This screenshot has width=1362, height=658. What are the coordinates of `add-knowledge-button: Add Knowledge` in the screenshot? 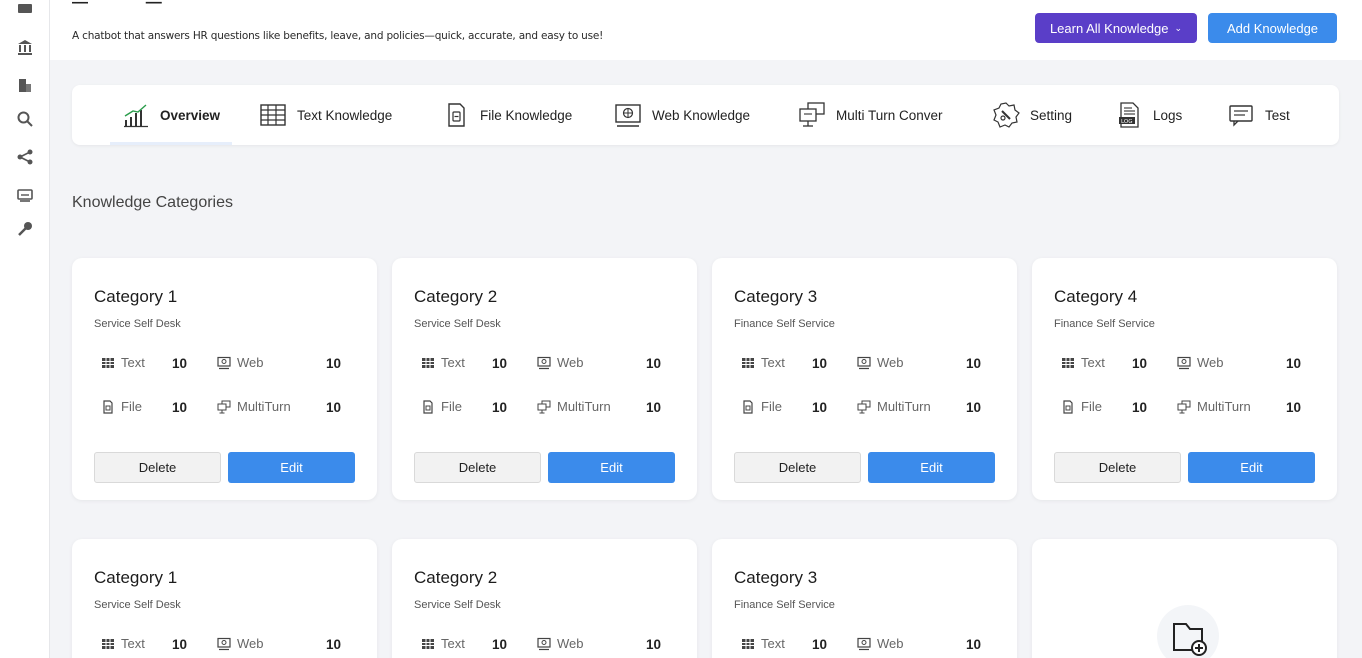 It's located at (1272, 28).